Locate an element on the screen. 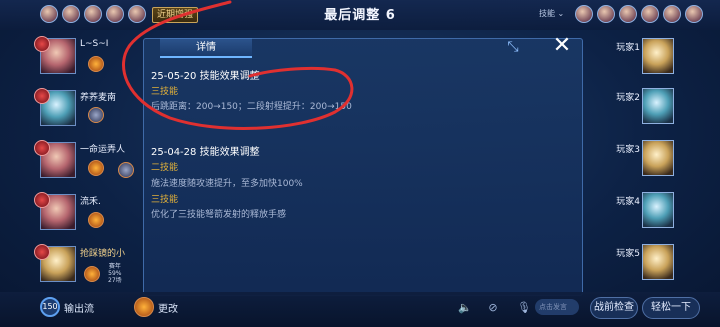  lane-label: 输出流 is located at coordinates (79, 307).